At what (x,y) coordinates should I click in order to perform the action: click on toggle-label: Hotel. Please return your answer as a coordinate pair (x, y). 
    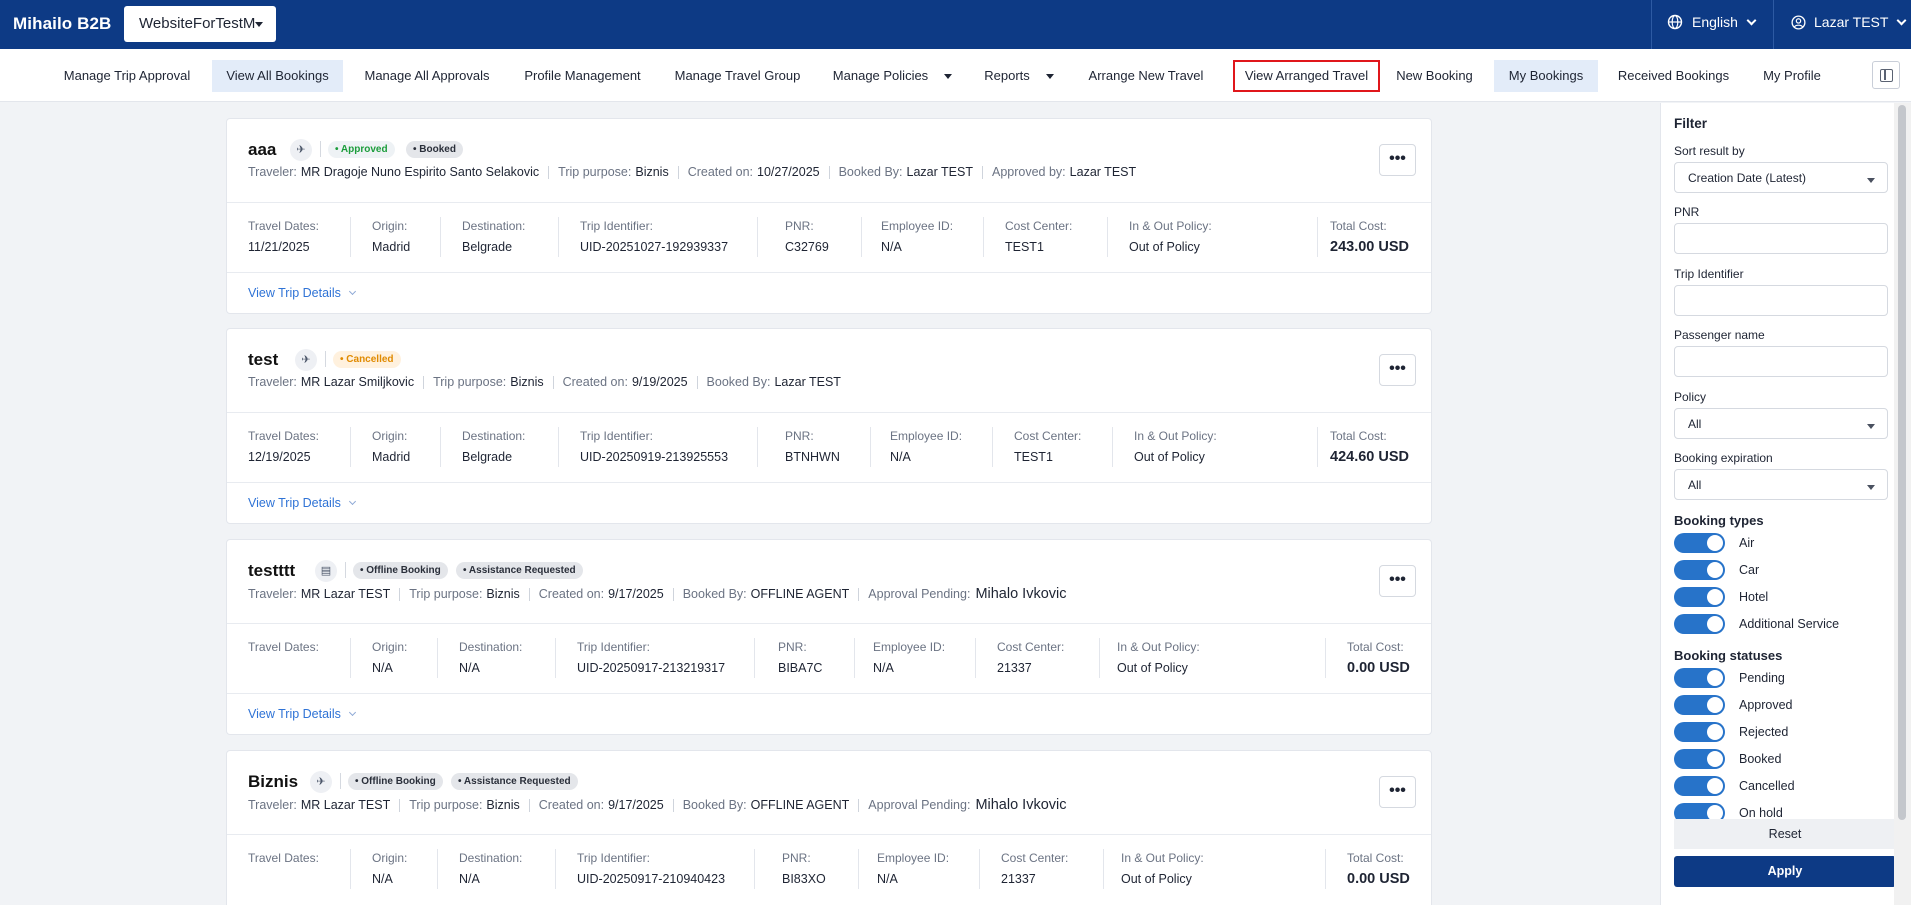
    Looking at the image, I should click on (1754, 597).